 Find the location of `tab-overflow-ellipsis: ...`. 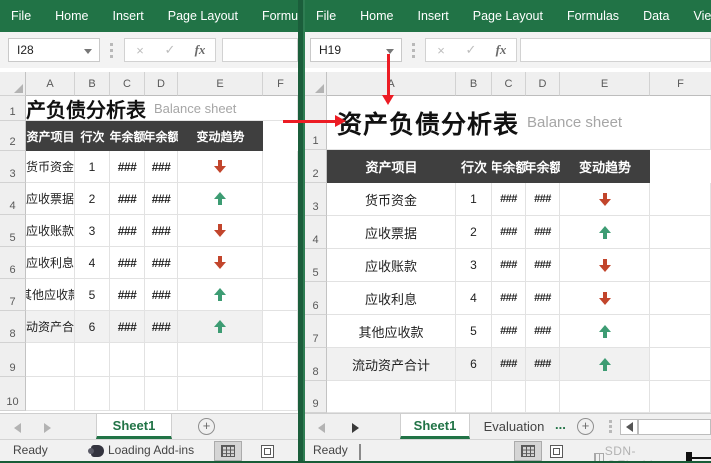

tab-overflow-ellipsis: ... is located at coordinates (560, 424).